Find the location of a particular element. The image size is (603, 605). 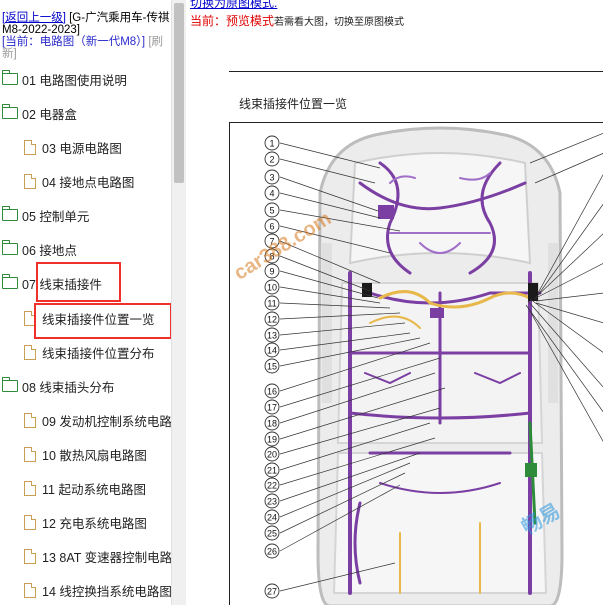

callout-number: 1 is located at coordinates (271, 144).